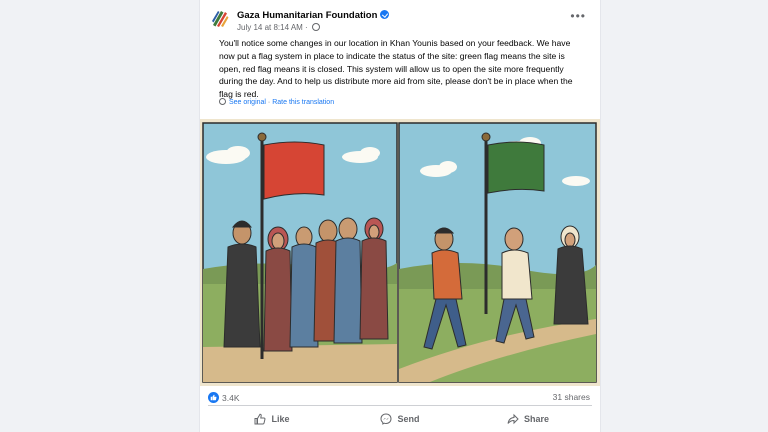  I want to click on share-label: Share, so click(536, 419).